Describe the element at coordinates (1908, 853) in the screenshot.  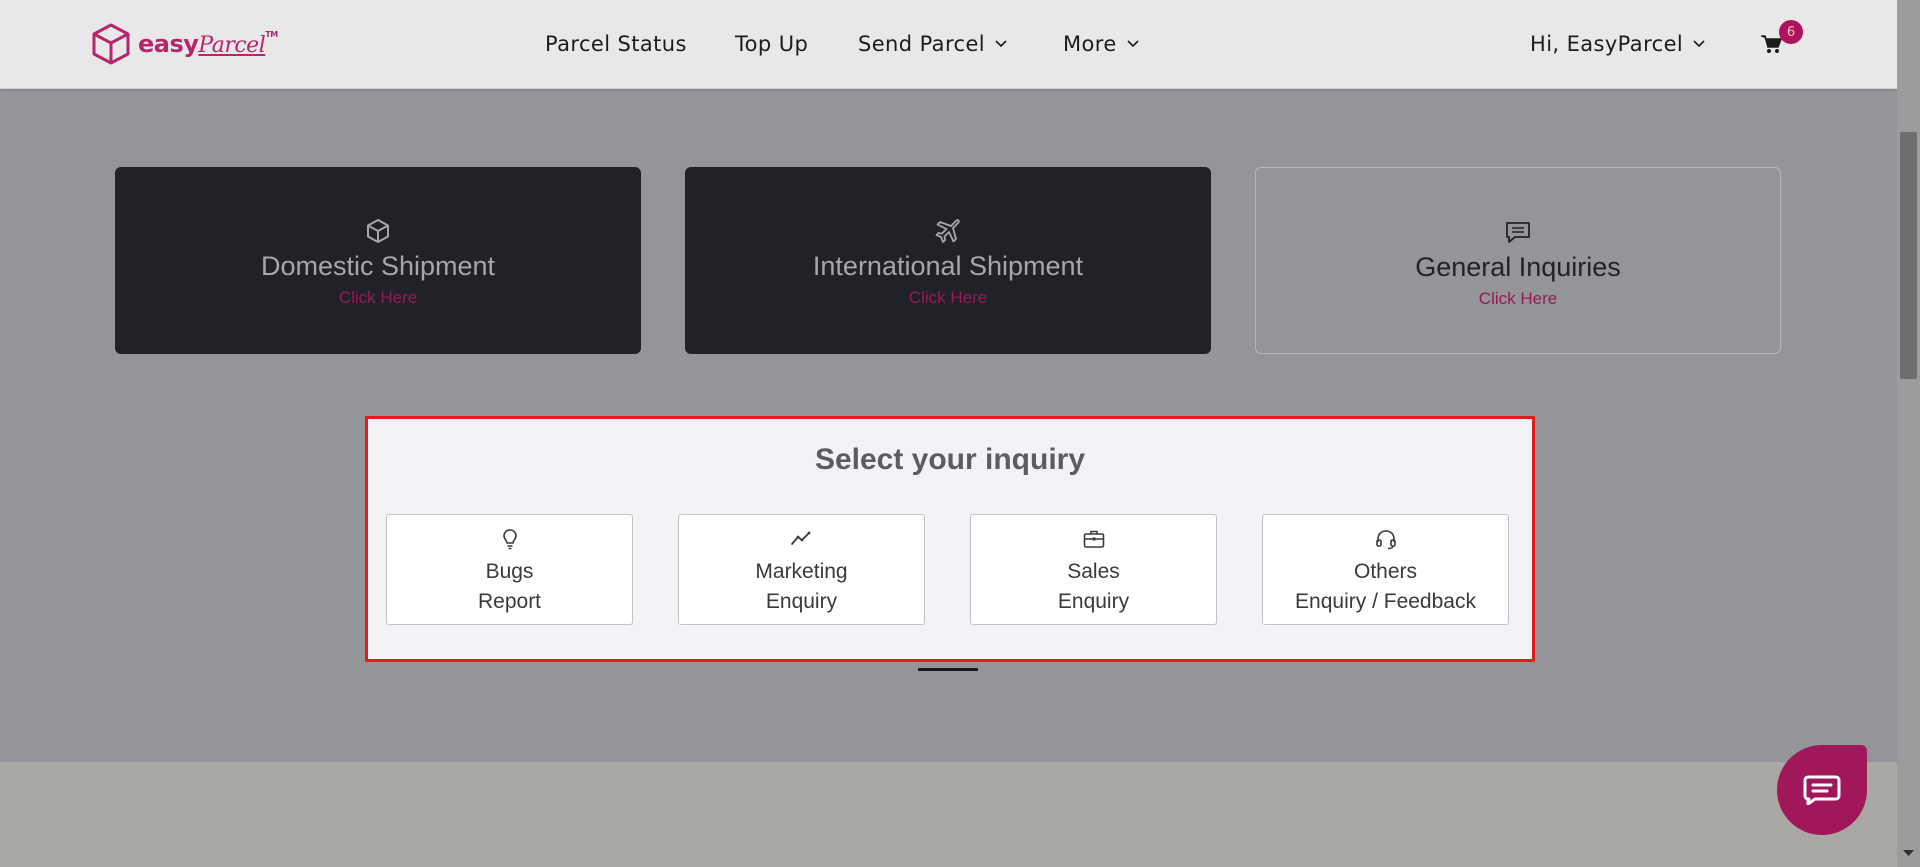
I see `scroll-down-arrow-icon` at that location.